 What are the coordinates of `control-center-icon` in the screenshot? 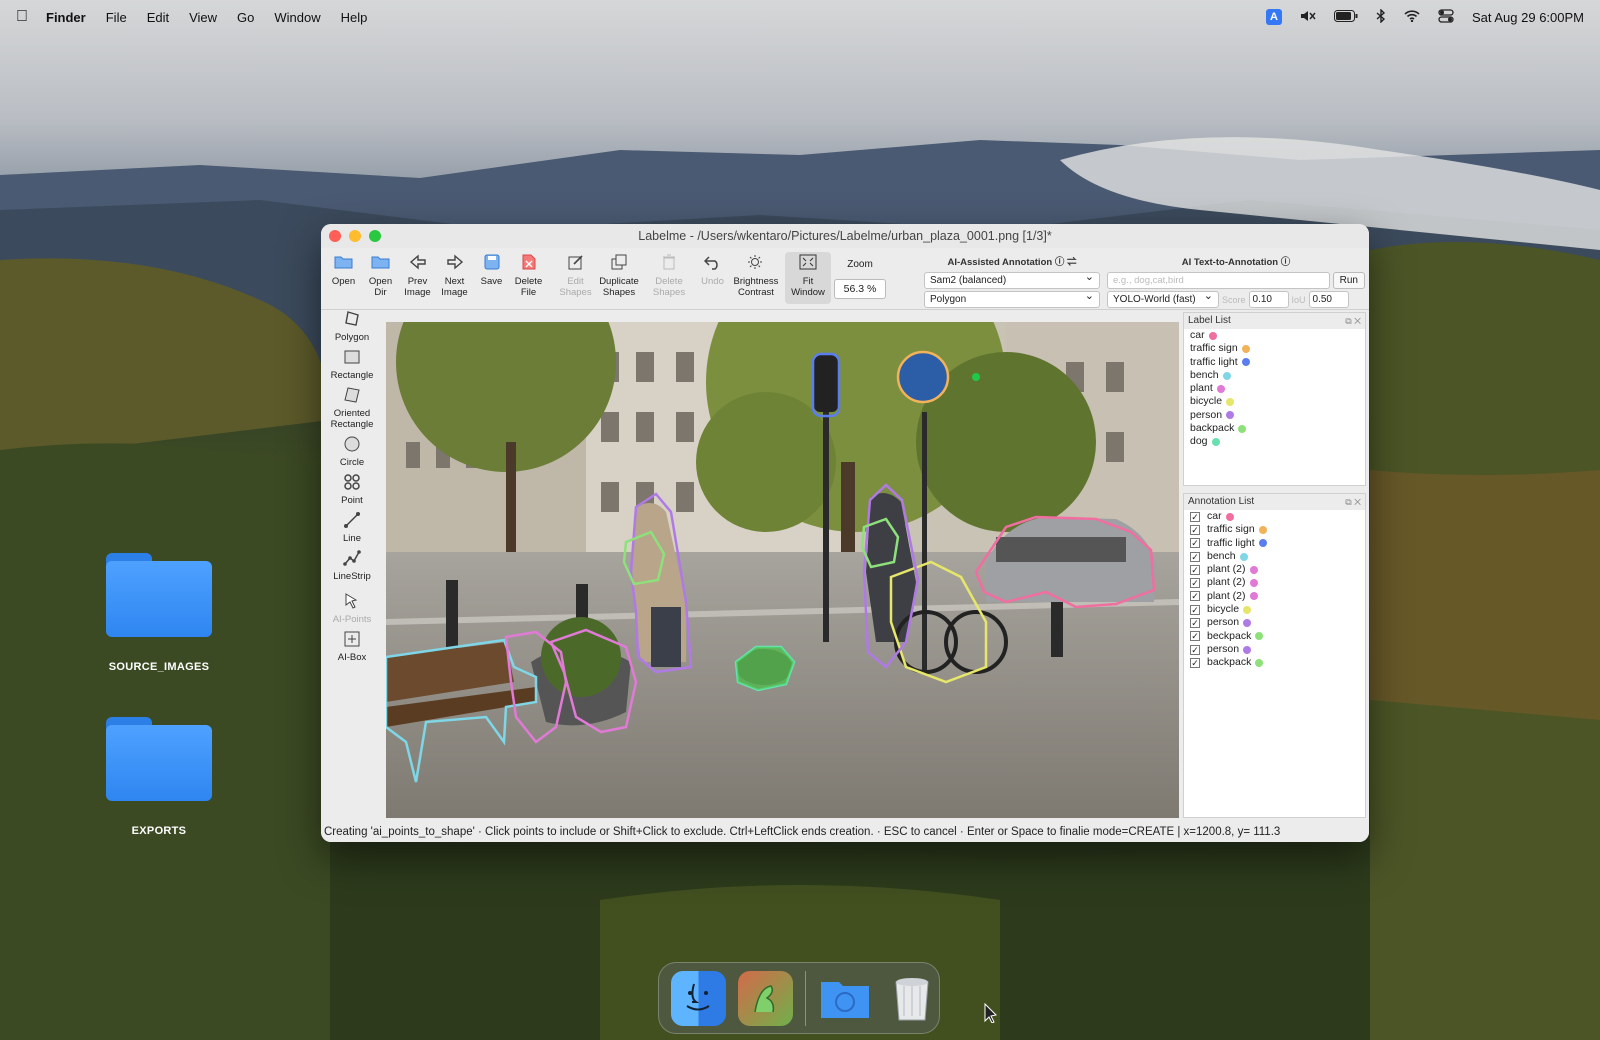 It's located at (1446, 17).